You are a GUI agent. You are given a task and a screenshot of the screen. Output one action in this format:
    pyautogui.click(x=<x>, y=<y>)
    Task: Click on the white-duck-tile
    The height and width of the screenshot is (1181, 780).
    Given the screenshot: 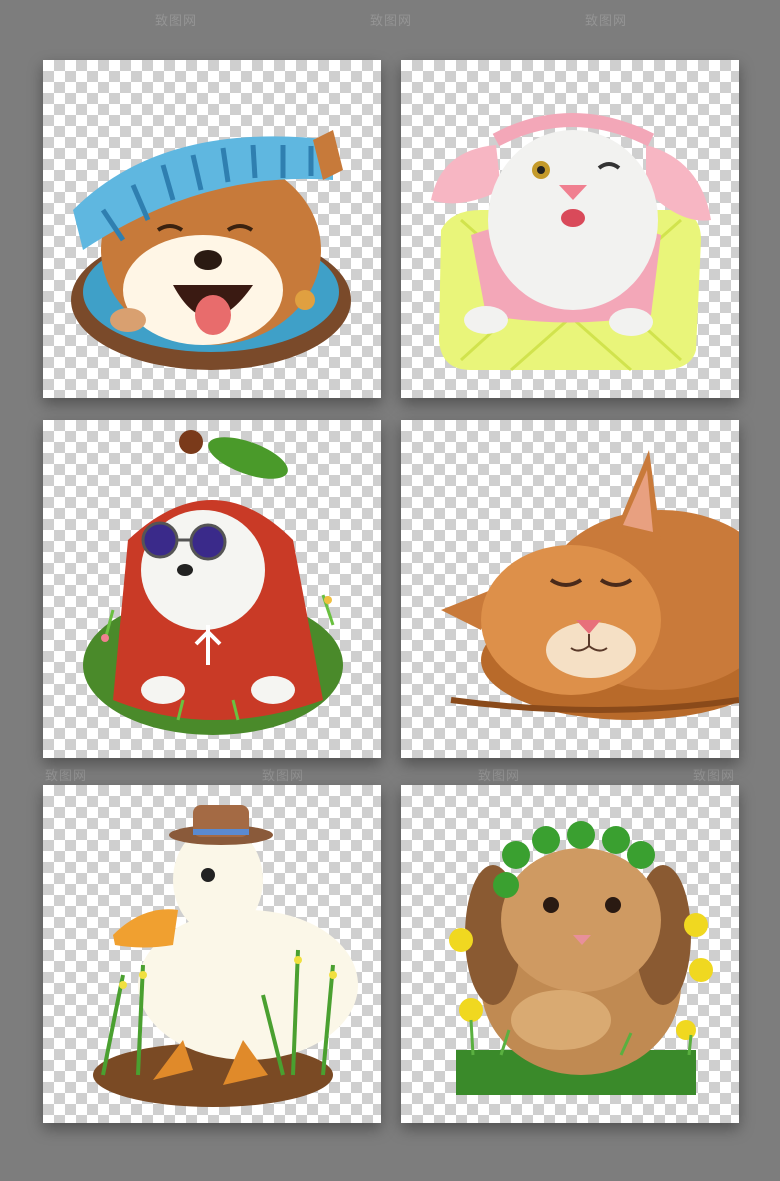 What is the action you would take?
    pyautogui.click(x=212, y=954)
    